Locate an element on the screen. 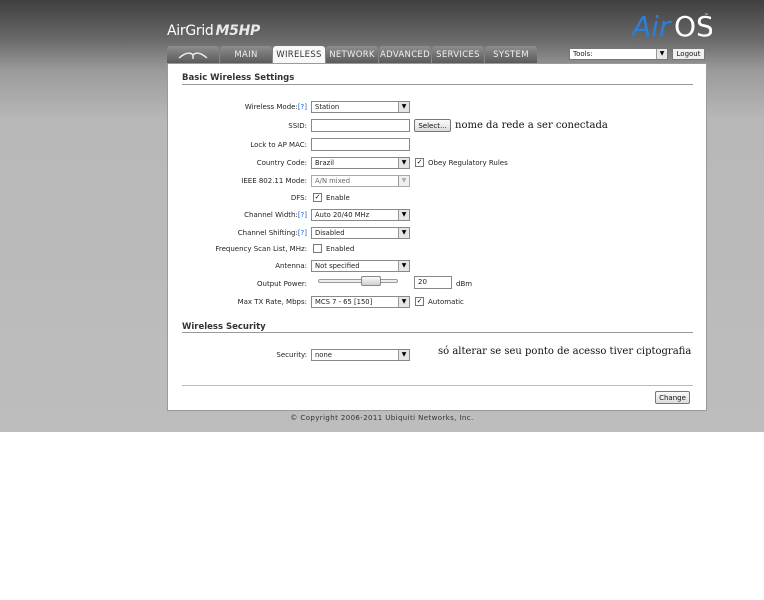 The height and width of the screenshot is (600, 764). output-power-slider-track is located at coordinates (358, 281).